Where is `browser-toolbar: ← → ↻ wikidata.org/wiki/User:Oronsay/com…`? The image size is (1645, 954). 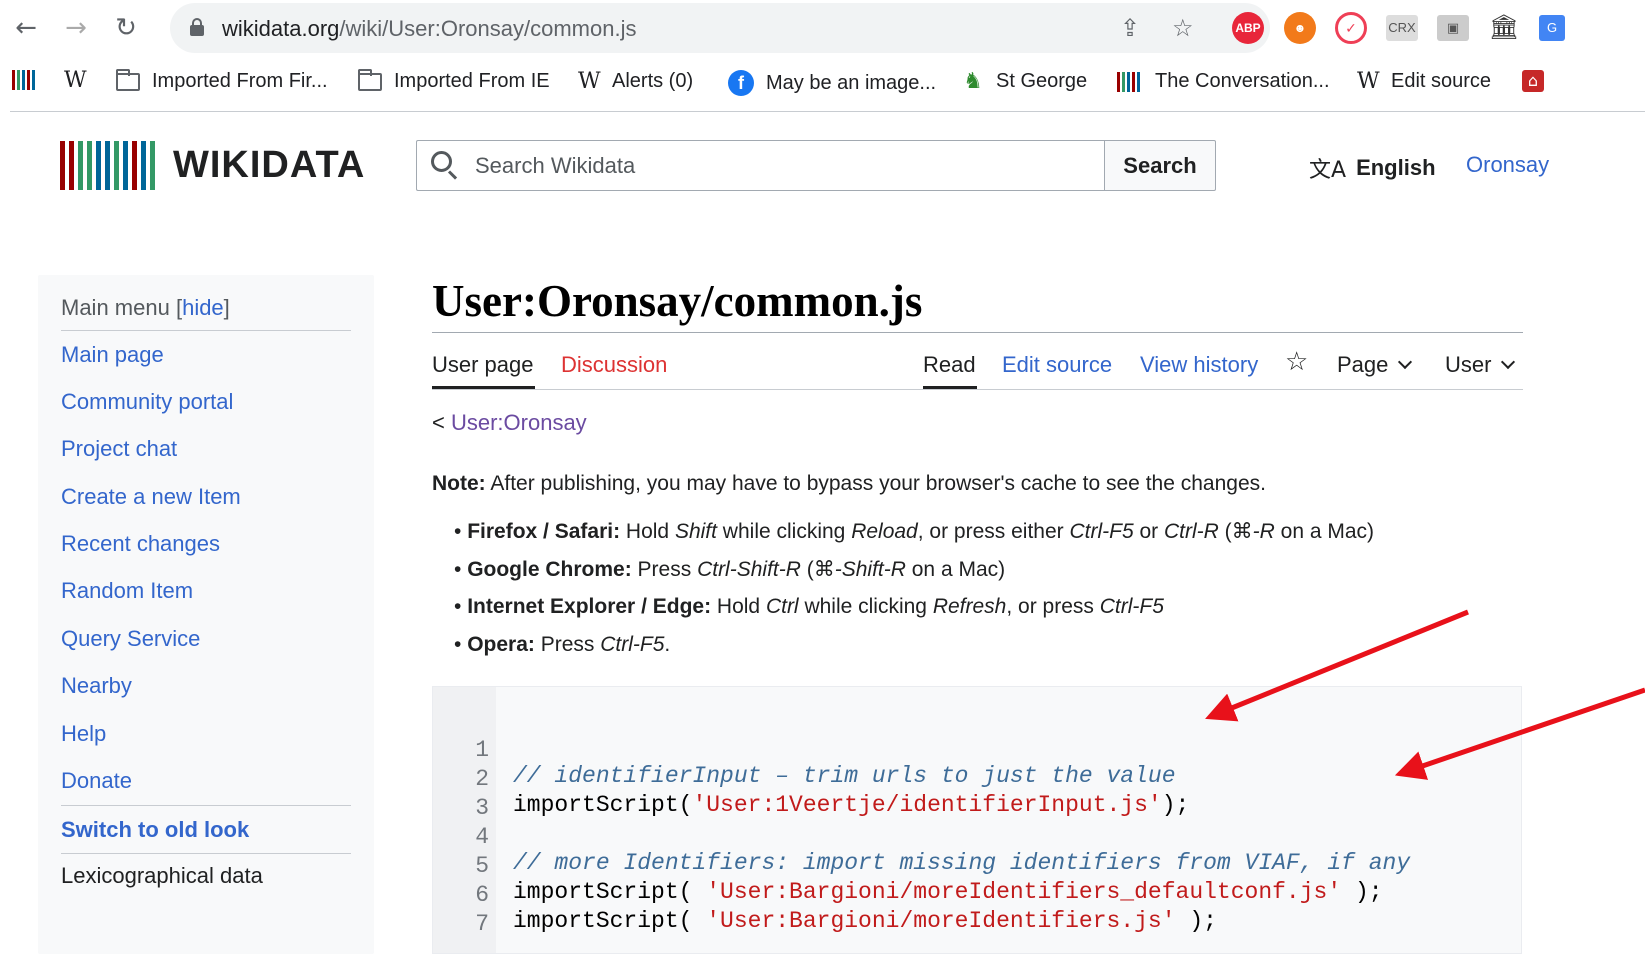
browser-toolbar: ← → ↻ wikidata.org/wiki/User:Oronsay/com… is located at coordinates (822, 28).